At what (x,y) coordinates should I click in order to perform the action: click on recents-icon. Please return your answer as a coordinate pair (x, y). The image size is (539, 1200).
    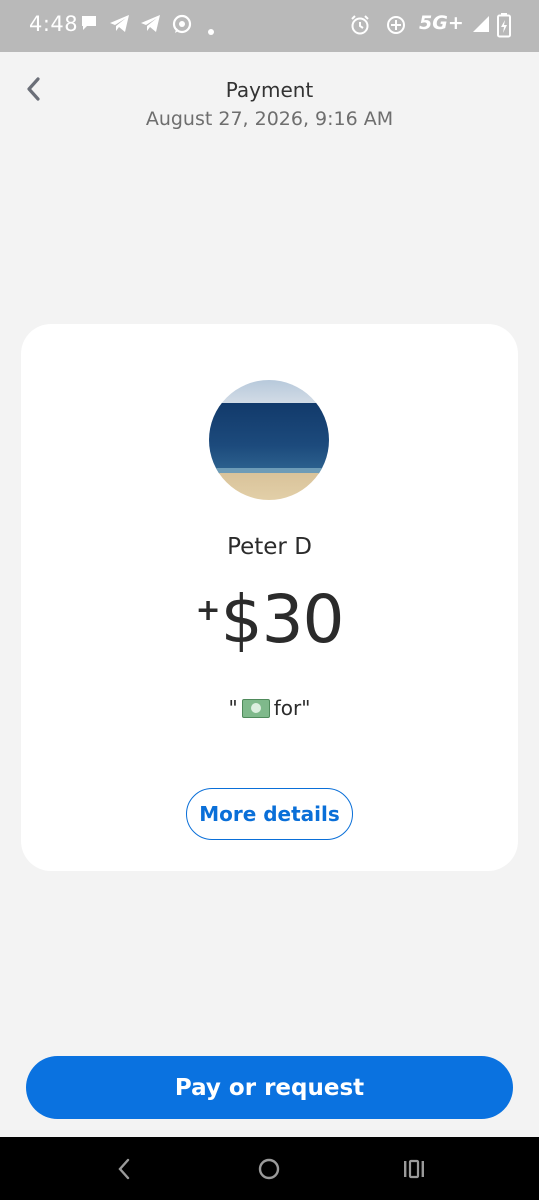
    Looking at the image, I should click on (414, 1168).